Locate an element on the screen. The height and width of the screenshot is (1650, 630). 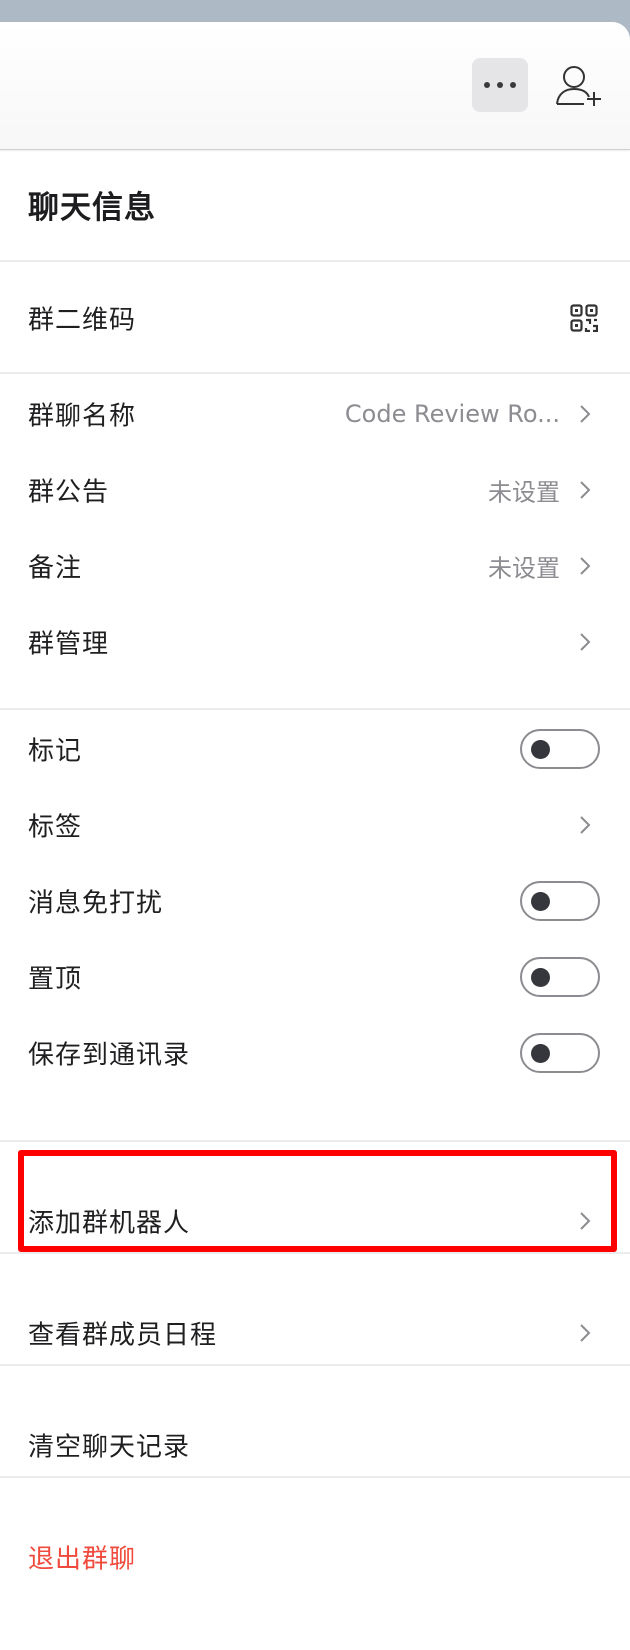
exit-group-label: 退出群聊 is located at coordinates (82, 1559).